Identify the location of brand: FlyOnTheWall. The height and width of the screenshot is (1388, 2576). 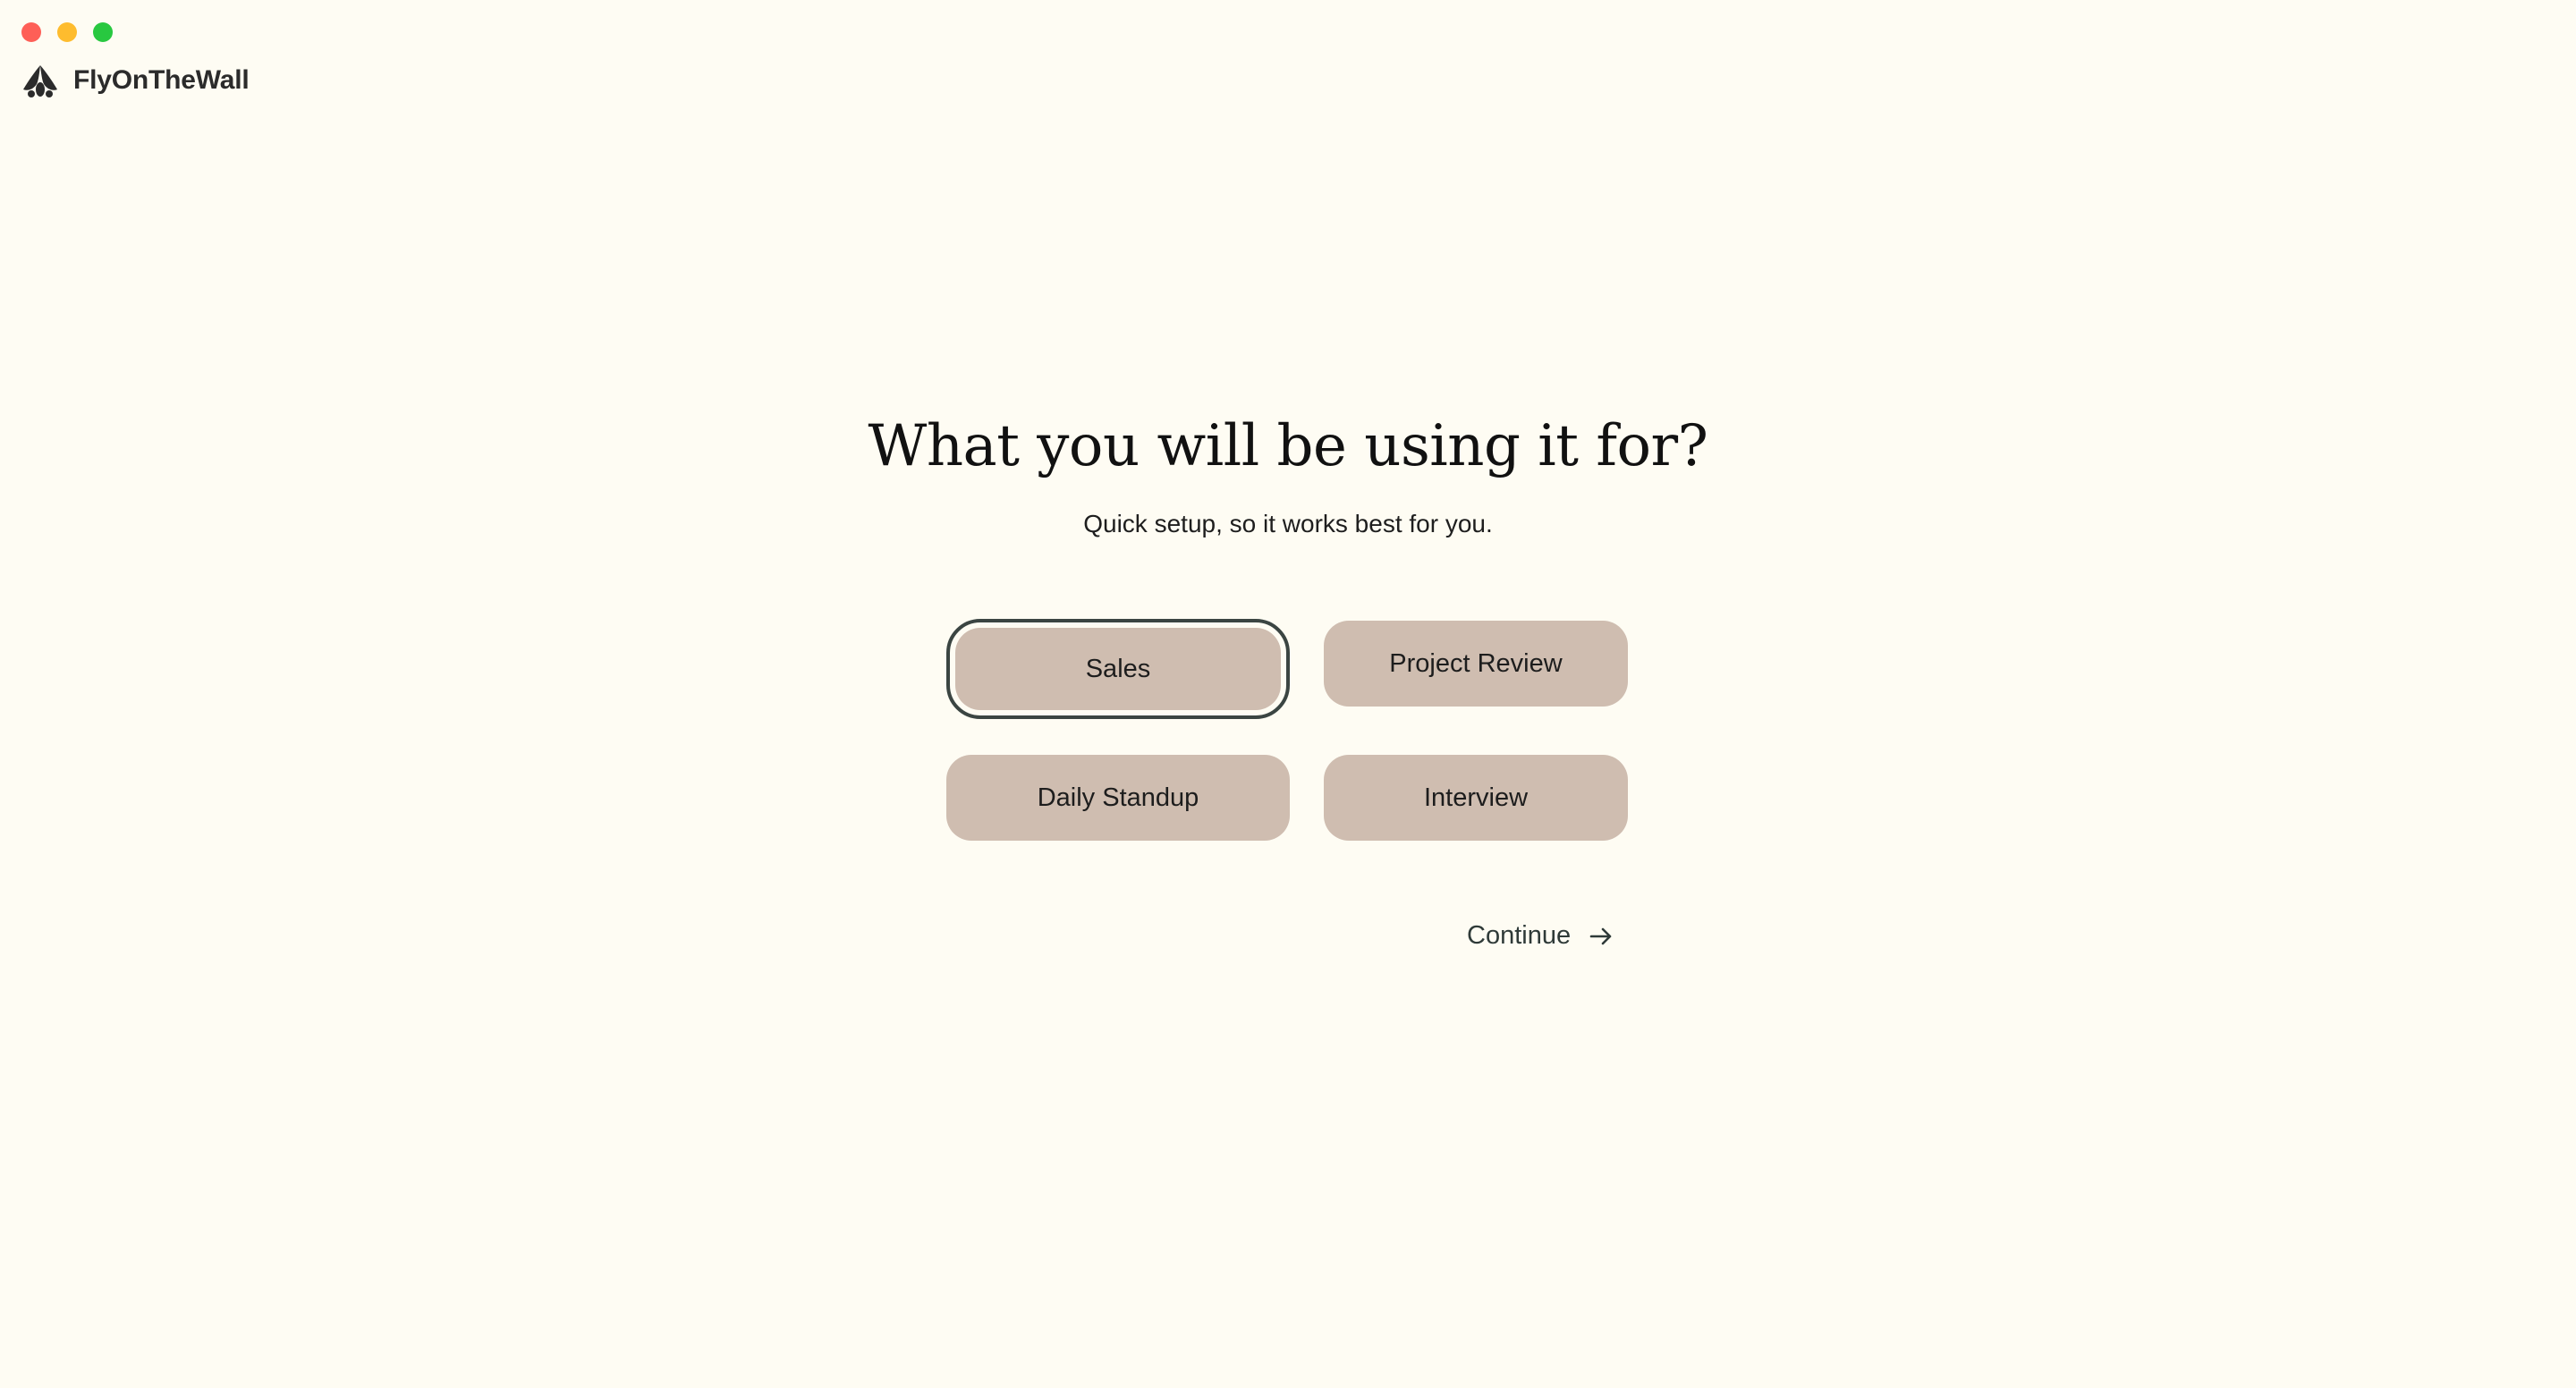
(135, 80).